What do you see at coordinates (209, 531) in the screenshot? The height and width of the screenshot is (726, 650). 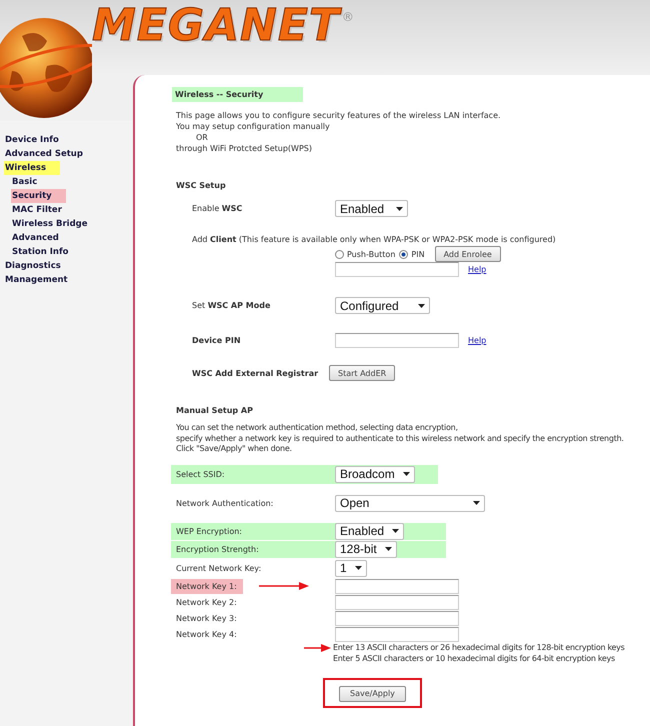 I see `field-label: WEP Encryption:` at bounding box center [209, 531].